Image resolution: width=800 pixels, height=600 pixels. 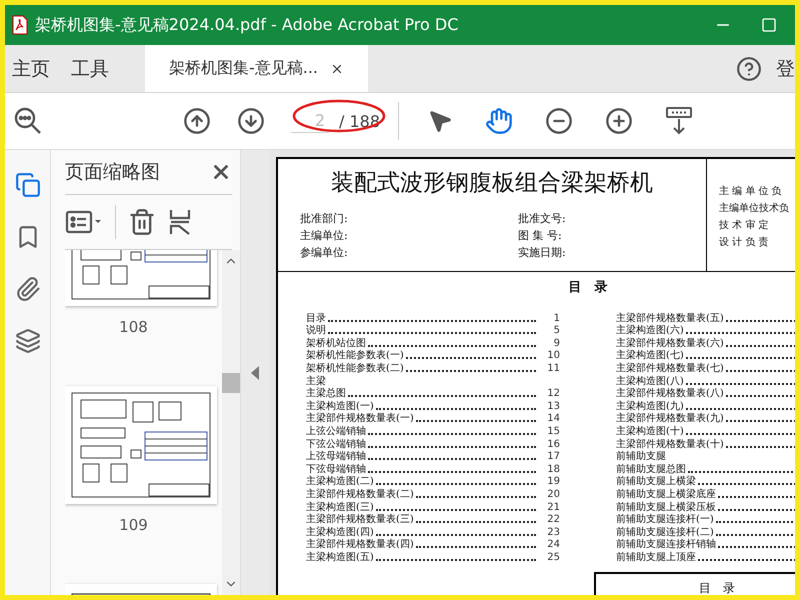 What do you see at coordinates (553, 406) in the screenshot?
I see `page-number: 13` at bounding box center [553, 406].